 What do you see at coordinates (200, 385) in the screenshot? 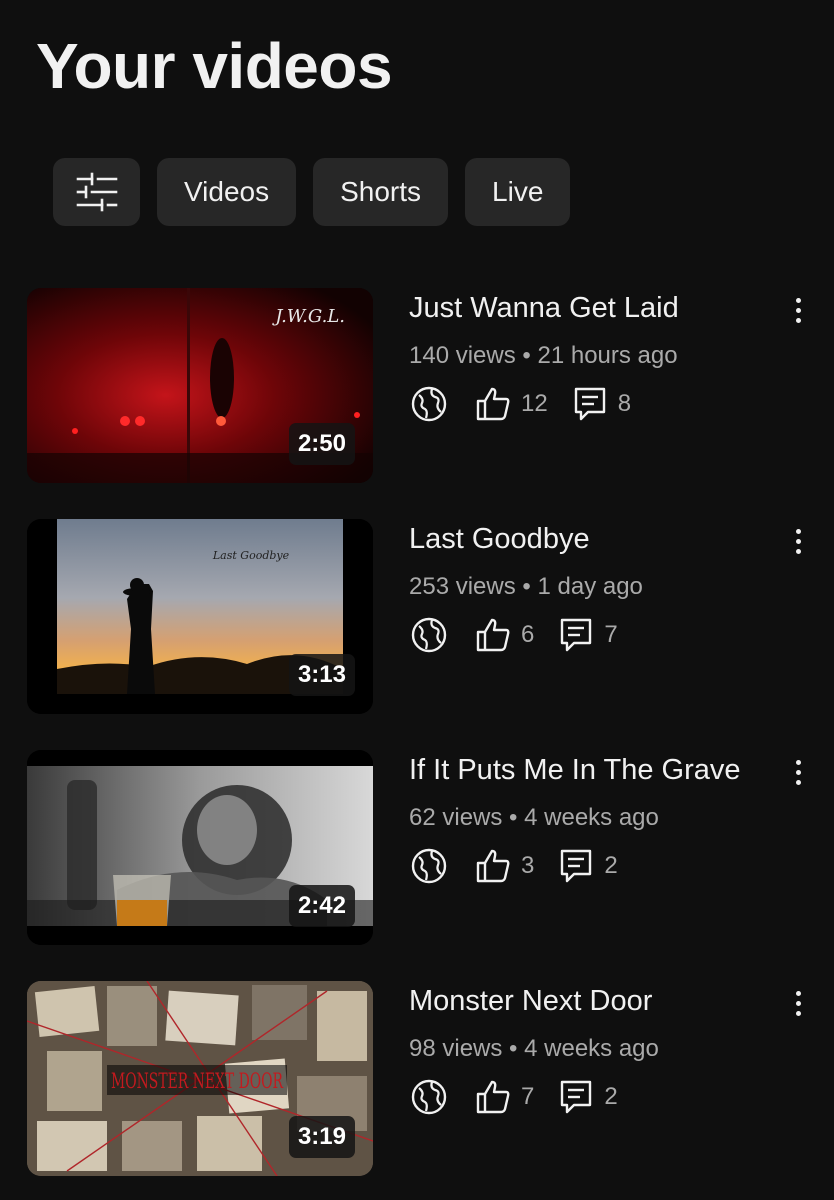
I see `video-thumbnail: J.W.G.L. 2:50` at bounding box center [200, 385].